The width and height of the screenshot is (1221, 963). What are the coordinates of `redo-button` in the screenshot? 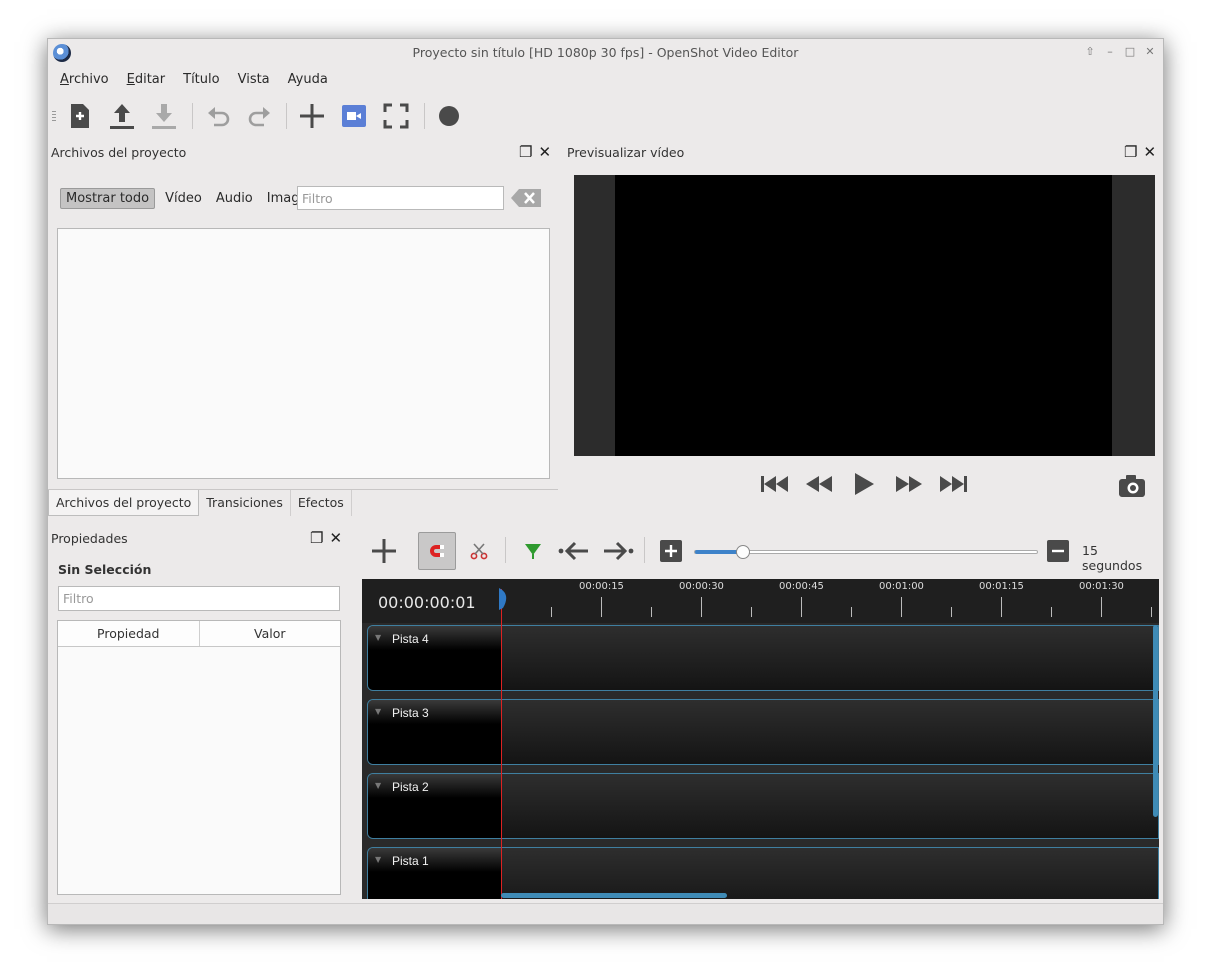 It's located at (259, 116).